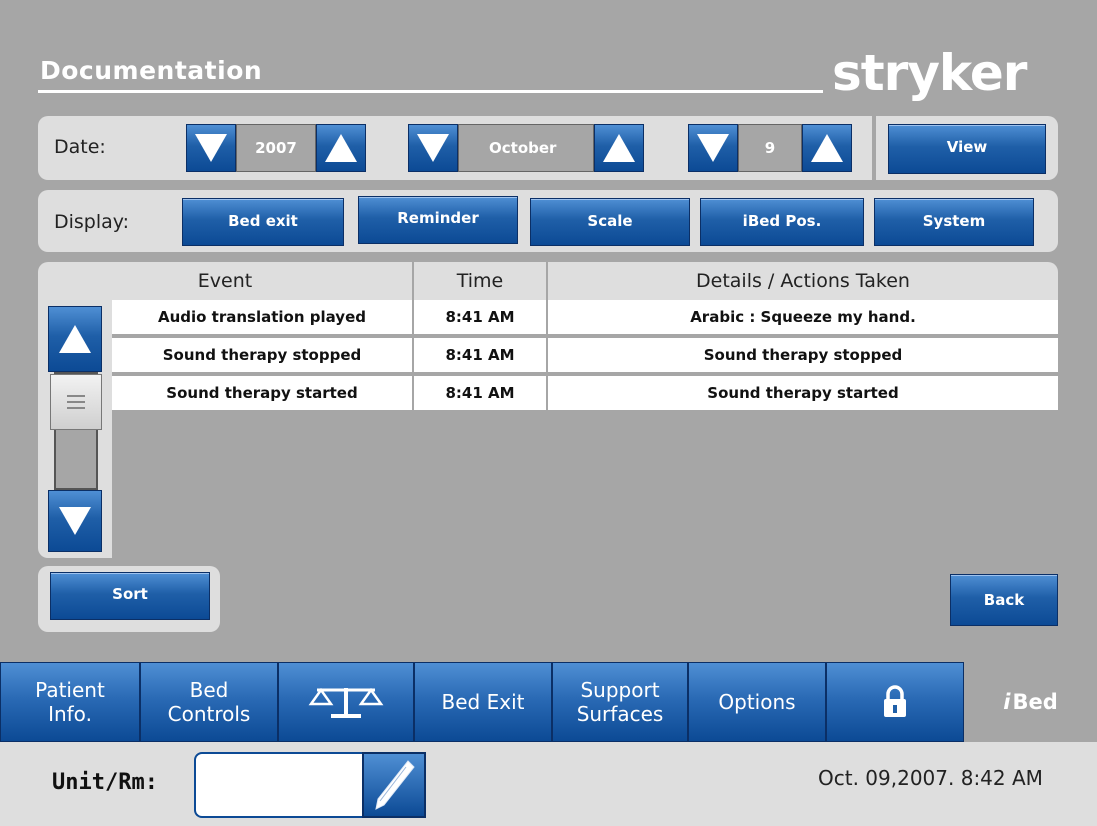  Describe the element at coordinates (803, 317) in the screenshot. I see `details-cell: Arabic : Squeeze my hand.` at that location.